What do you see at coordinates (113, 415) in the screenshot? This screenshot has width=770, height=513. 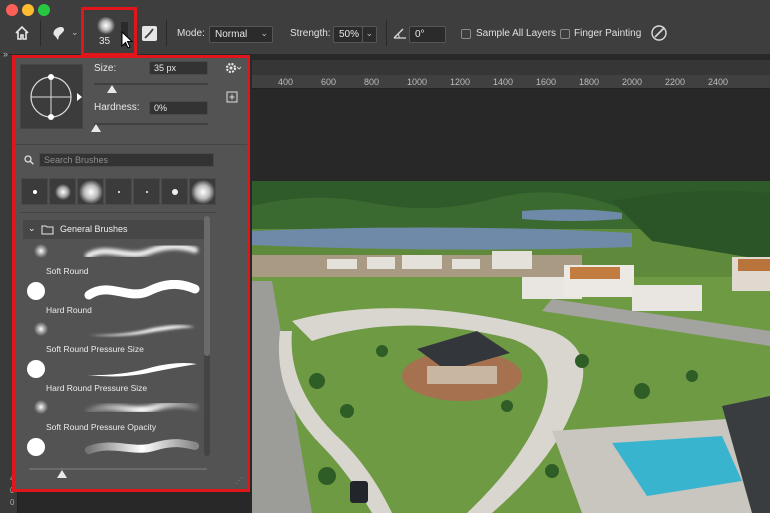 I see `brush-item-soft-round-pressure-opacity: Soft Round Pressure Opacity` at bounding box center [113, 415].